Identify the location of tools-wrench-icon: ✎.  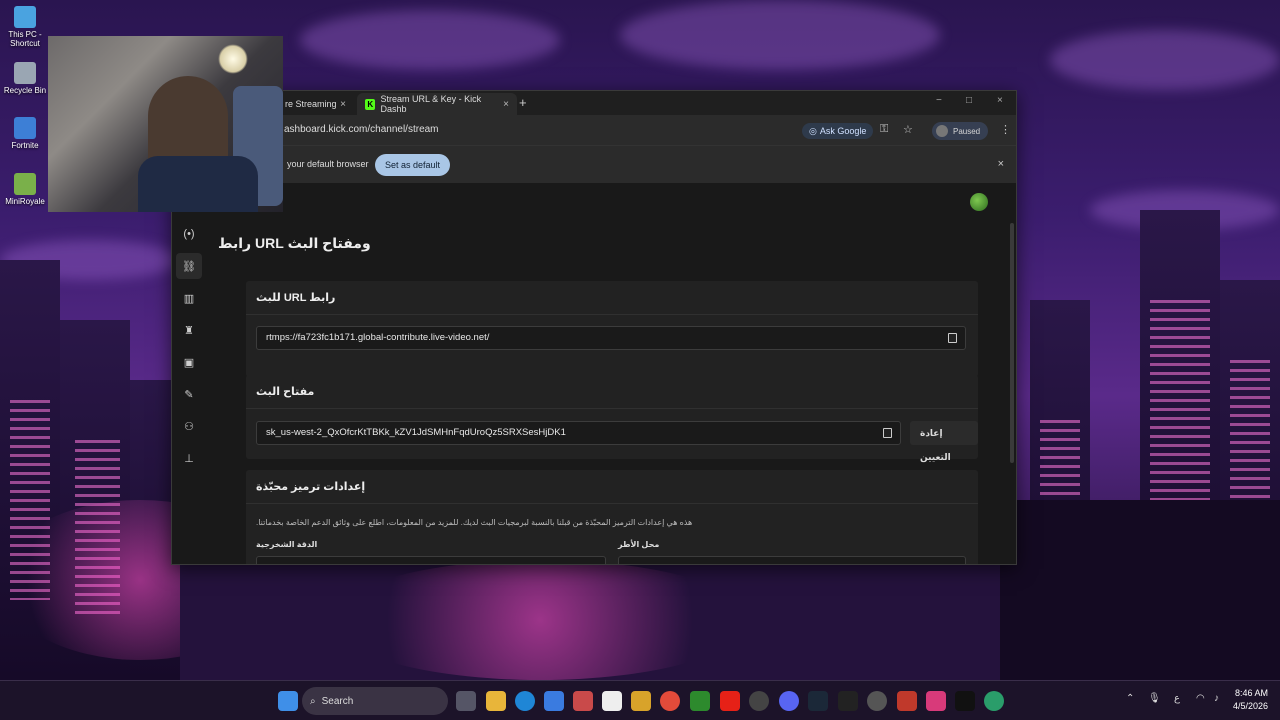
(189, 394).